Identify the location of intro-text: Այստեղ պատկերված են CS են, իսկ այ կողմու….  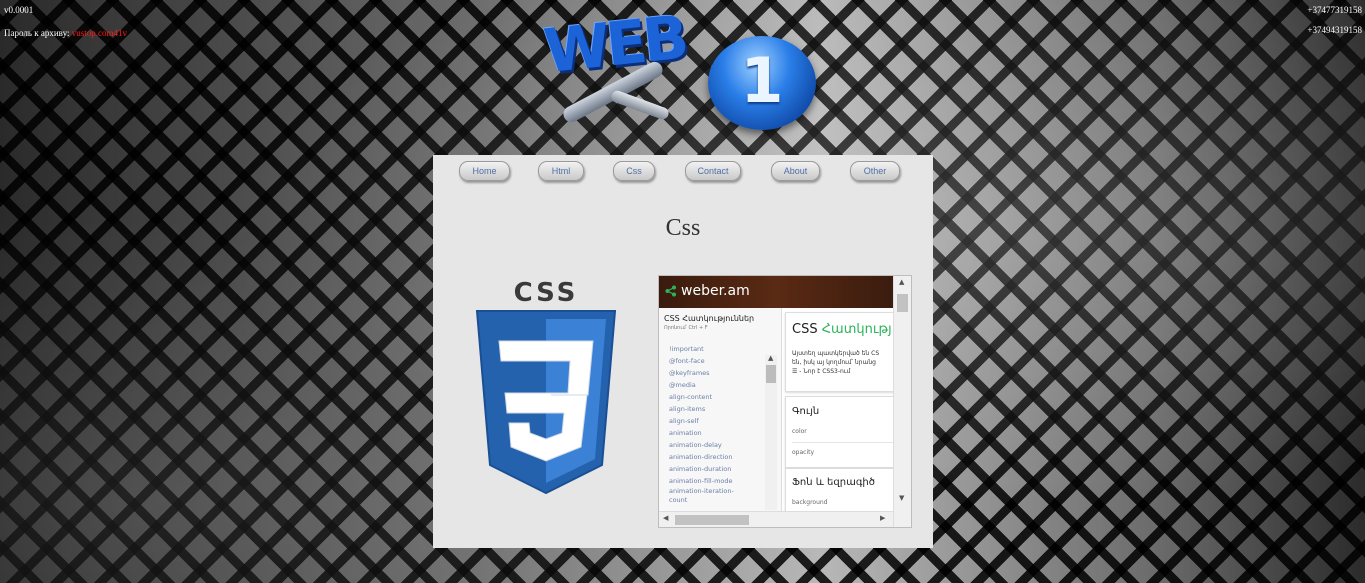
(835, 362).